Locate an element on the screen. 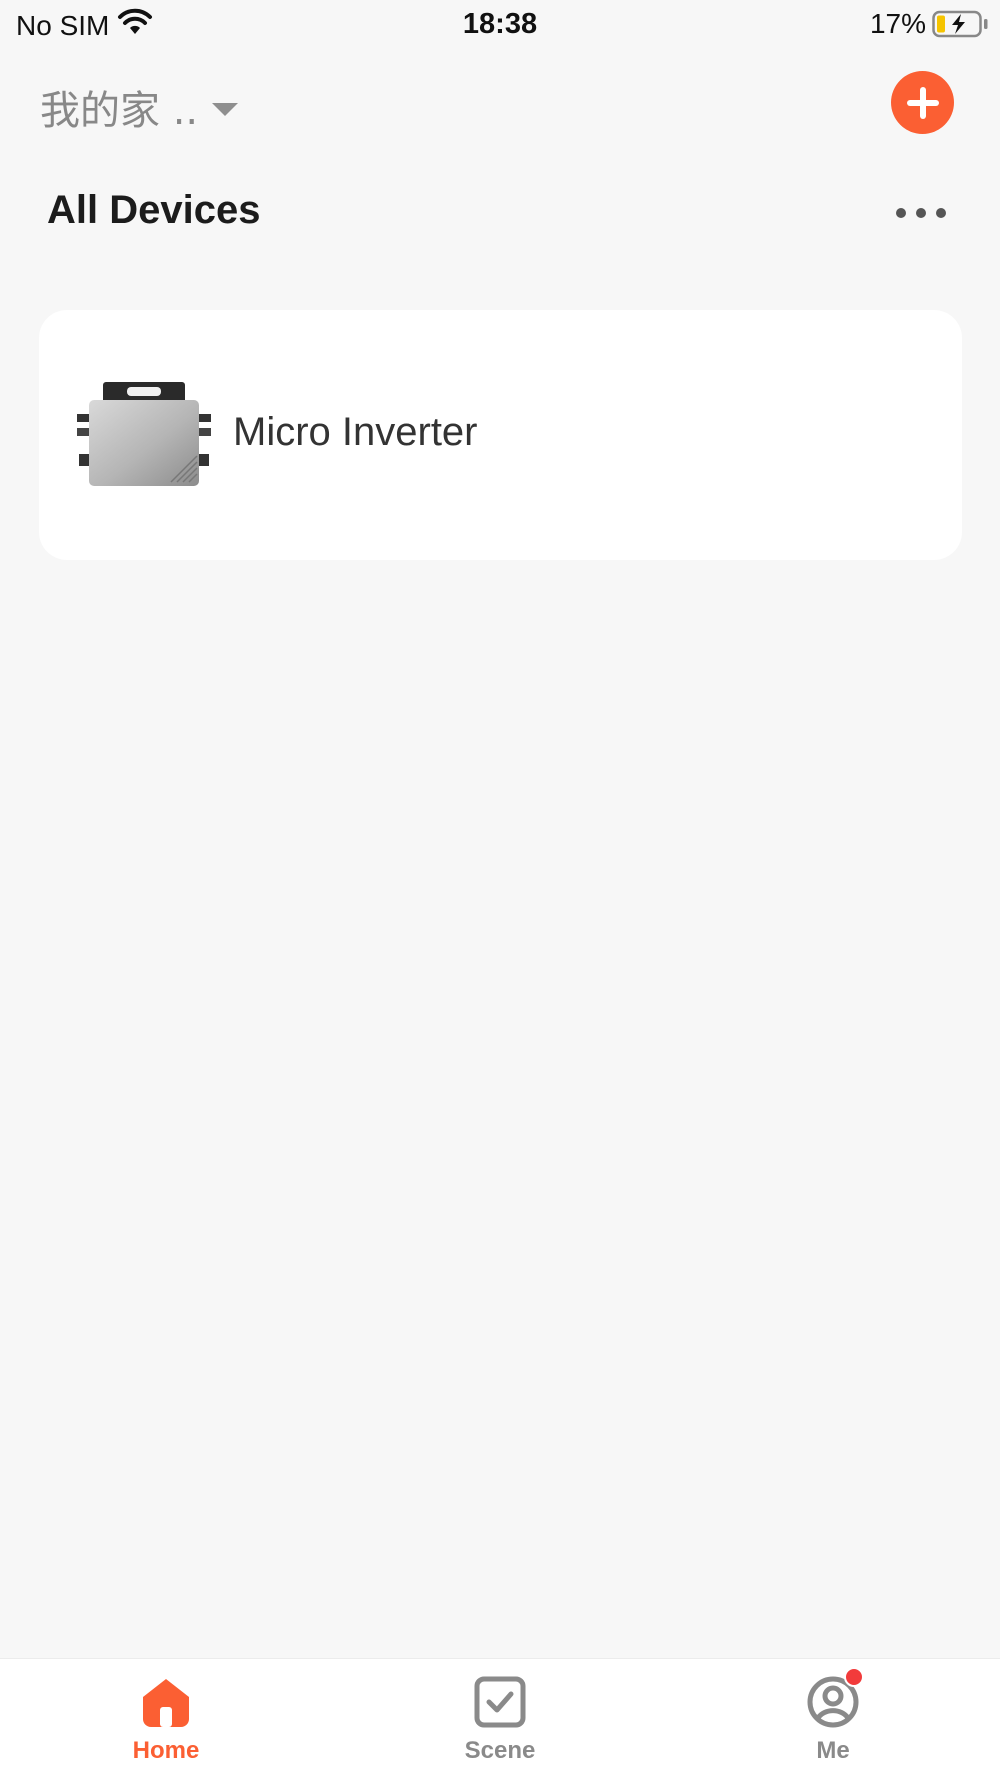  device-card: Micro Inverter is located at coordinates (500, 435).